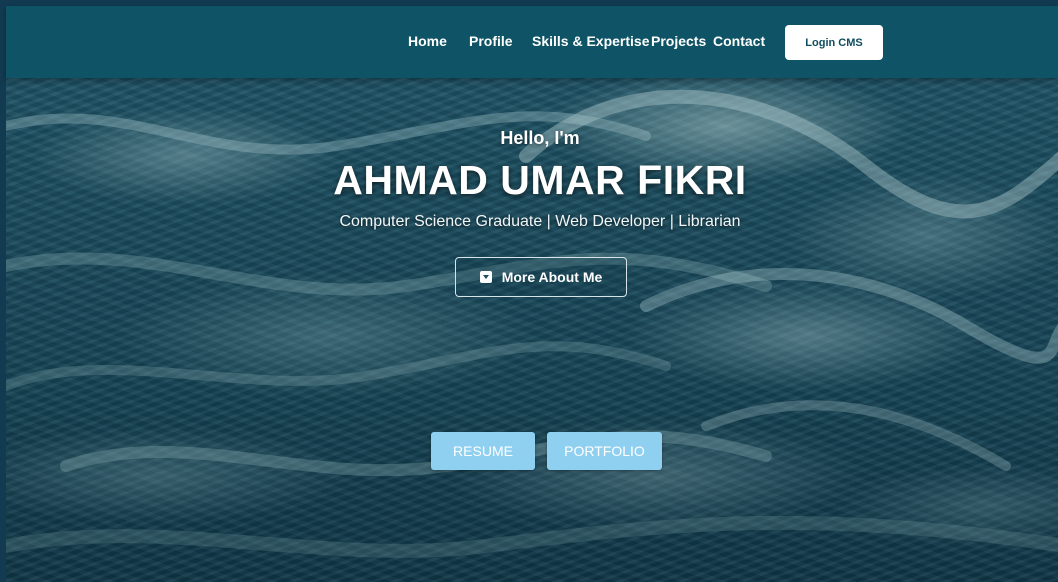  What do you see at coordinates (678, 41) in the screenshot?
I see `nav-projects-link: Projects` at bounding box center [678, 41].